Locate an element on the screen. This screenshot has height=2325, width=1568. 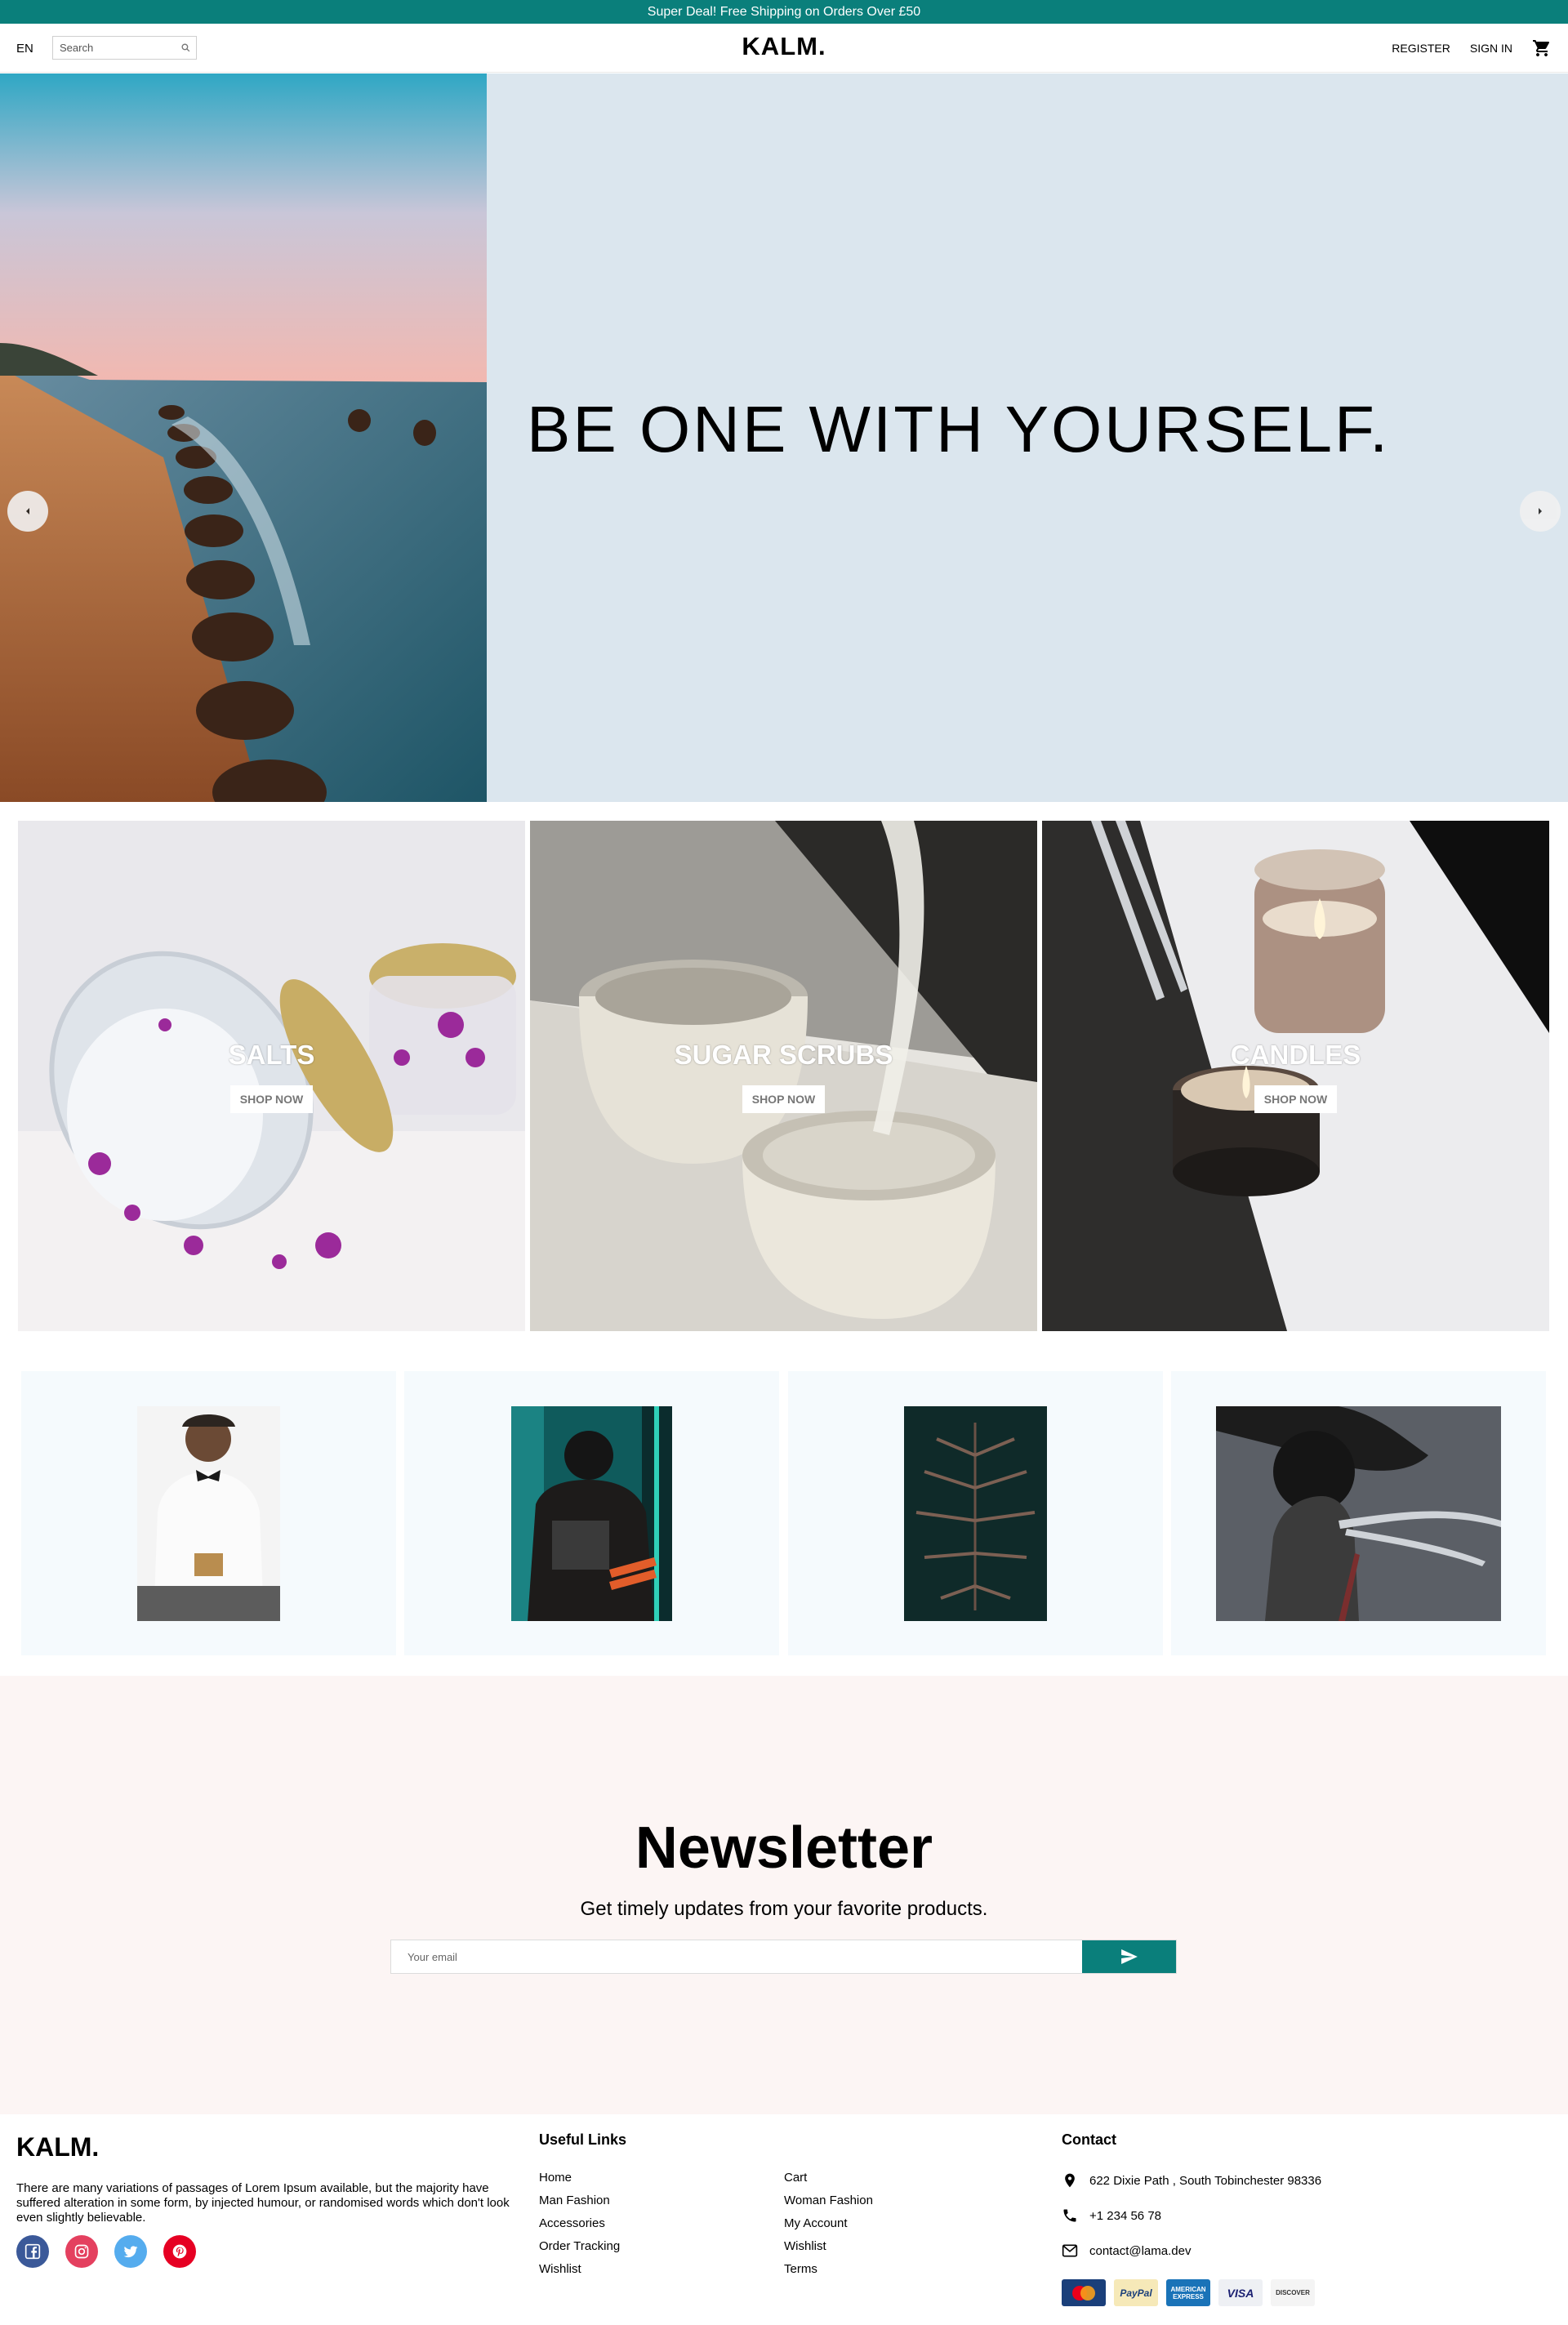
contact-phone: +1 234 56 78 is located at coordinates (1111, 2215).